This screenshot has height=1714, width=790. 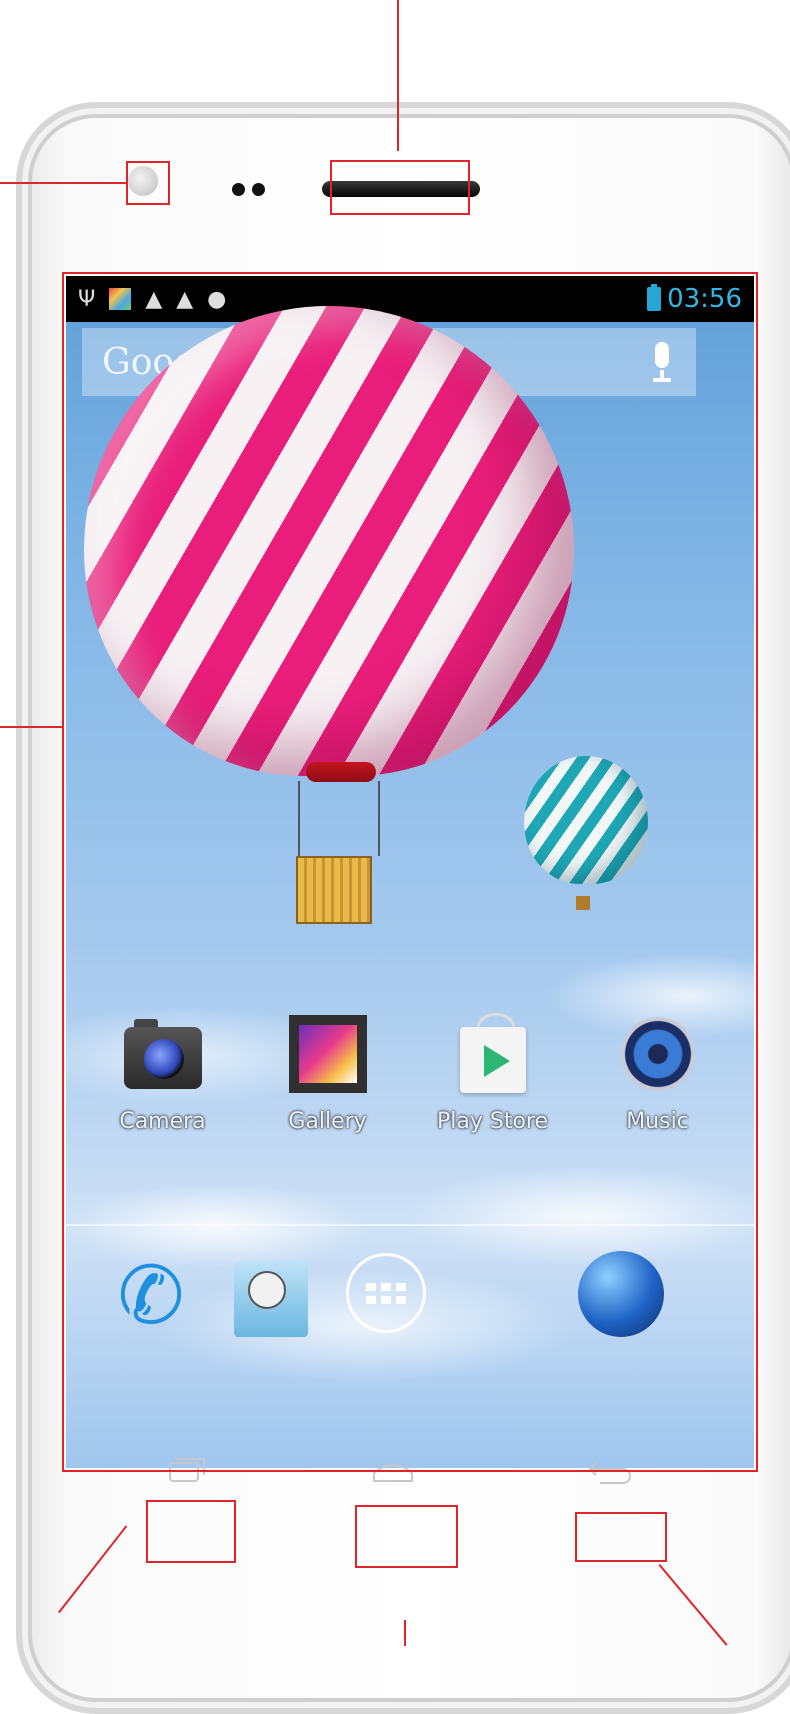 What do you see at coordinates (191, 1531) in the screenshot?
I see `callout-box-recent-apps` at bounding box center [191, 1531].